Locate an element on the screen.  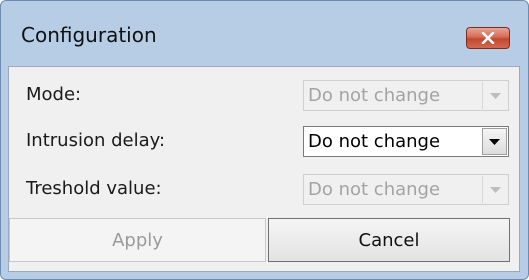
window-title: Configuration is located at coordinates (89, 35).